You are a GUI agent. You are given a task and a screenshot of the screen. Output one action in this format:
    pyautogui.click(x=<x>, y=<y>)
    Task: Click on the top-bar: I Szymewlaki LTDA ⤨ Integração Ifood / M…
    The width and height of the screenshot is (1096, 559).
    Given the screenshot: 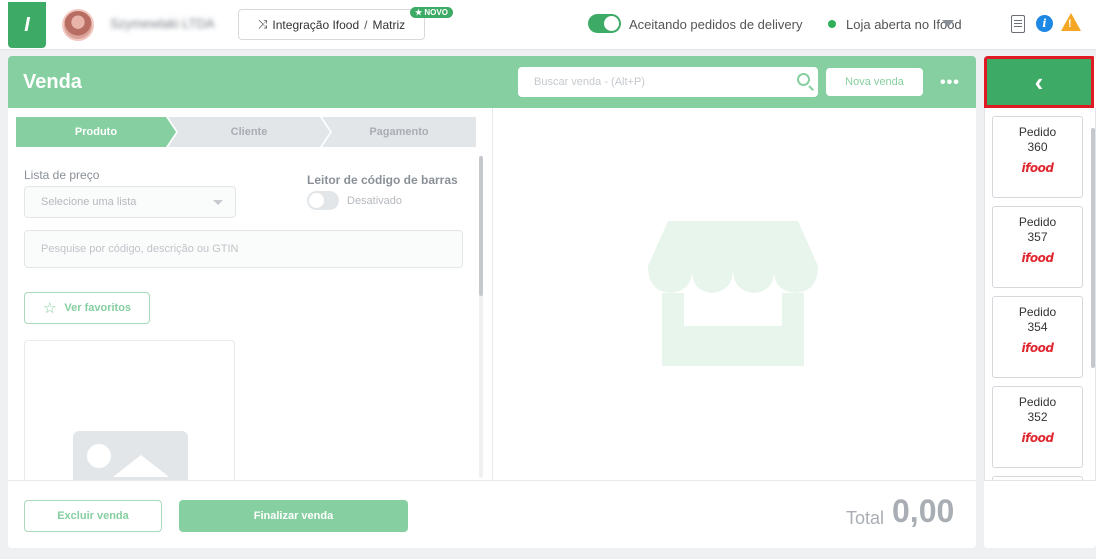 What is the action you would take?
    pyautogui.click(x=548, y=25)
    